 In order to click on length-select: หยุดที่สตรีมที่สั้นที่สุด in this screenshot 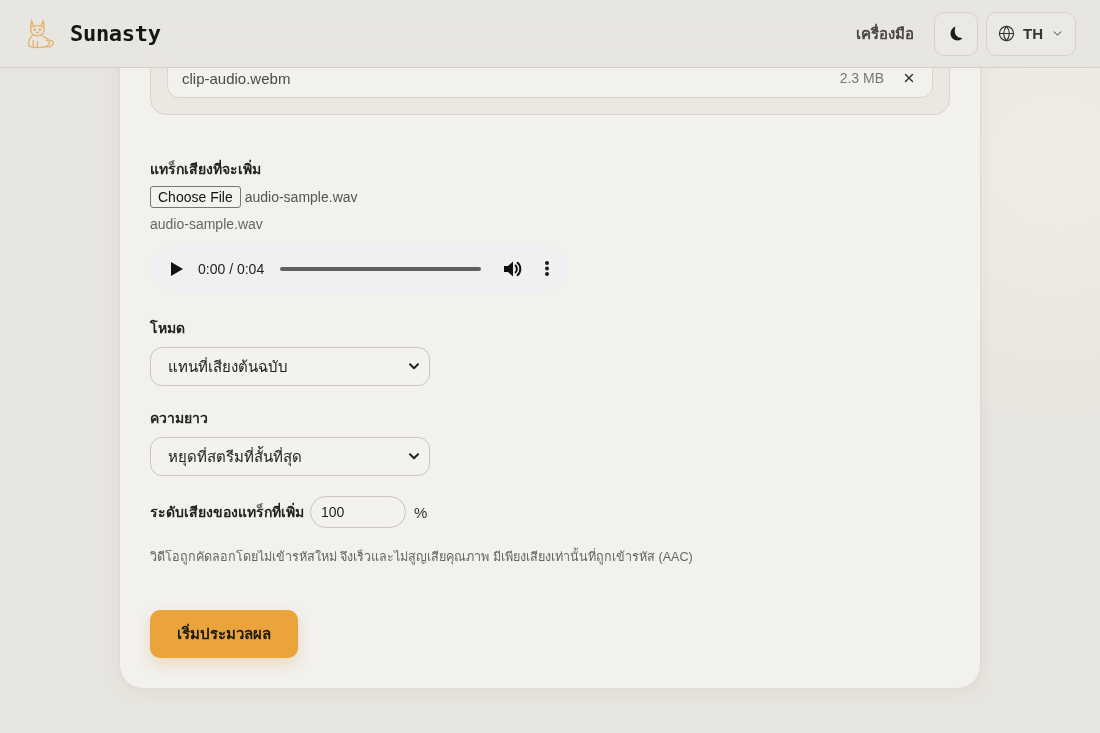, I will do `click(290, 456)`.